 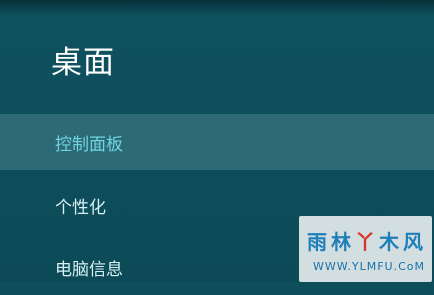 I want to click on menu-item-label: 个性化, so click(x=80, y=207).